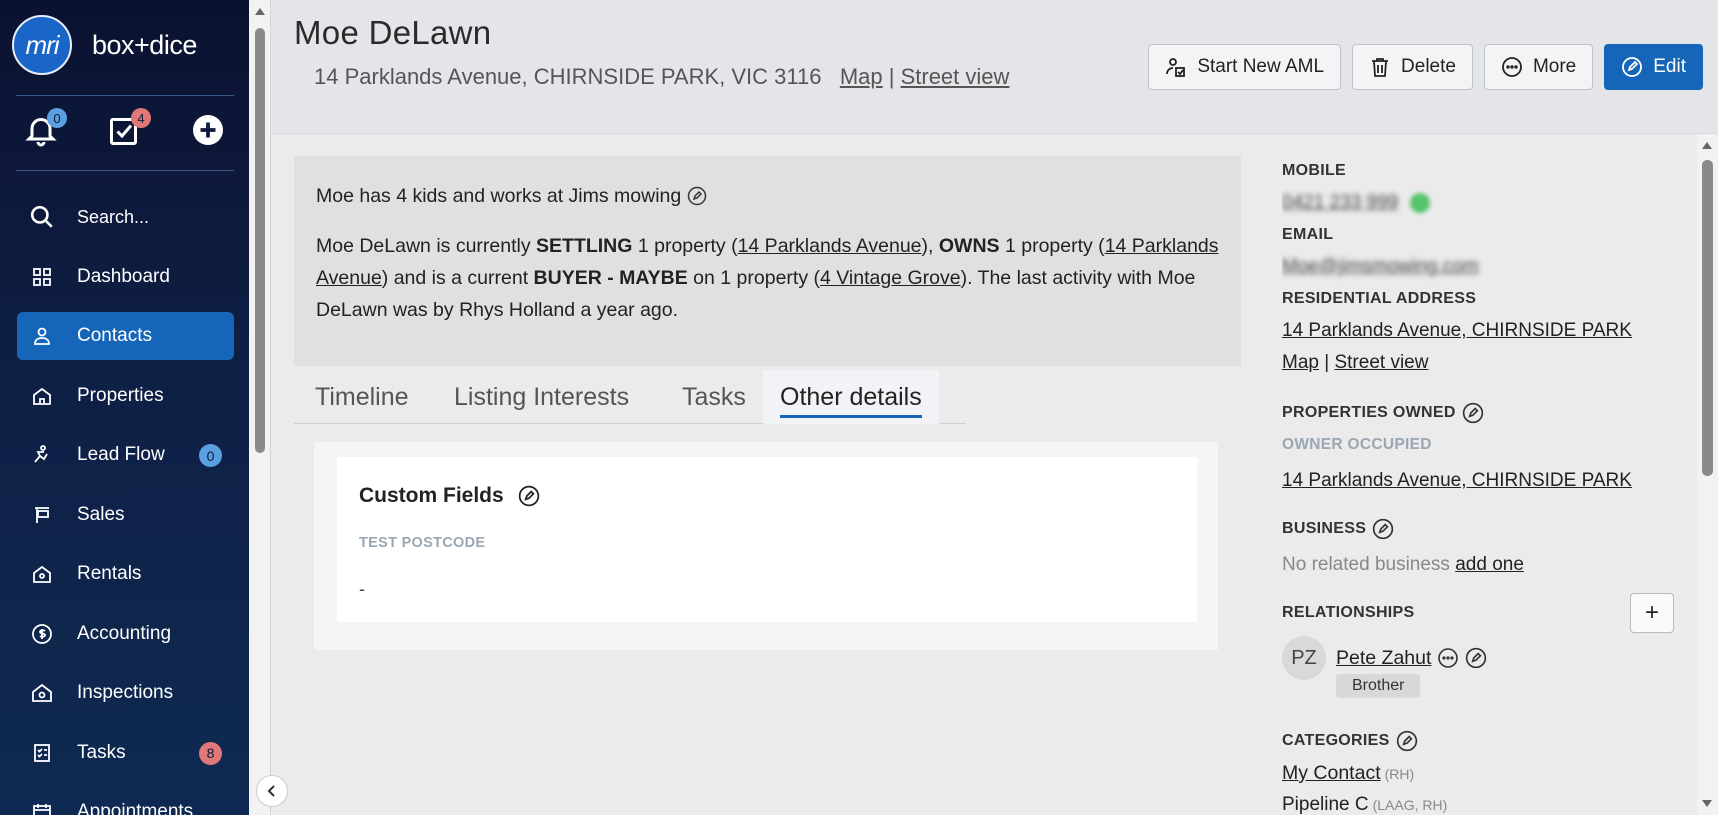 This screenshot has width=1718, height=815. I want to click on business-label: BUSINESS, so click(1338, 529).